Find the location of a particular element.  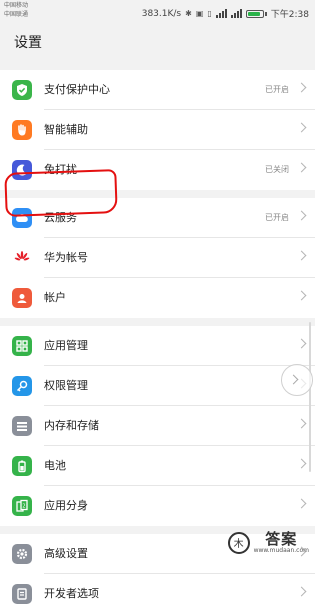

settings-item-hand: 智能辅助 is located at coordinates (157, 130).